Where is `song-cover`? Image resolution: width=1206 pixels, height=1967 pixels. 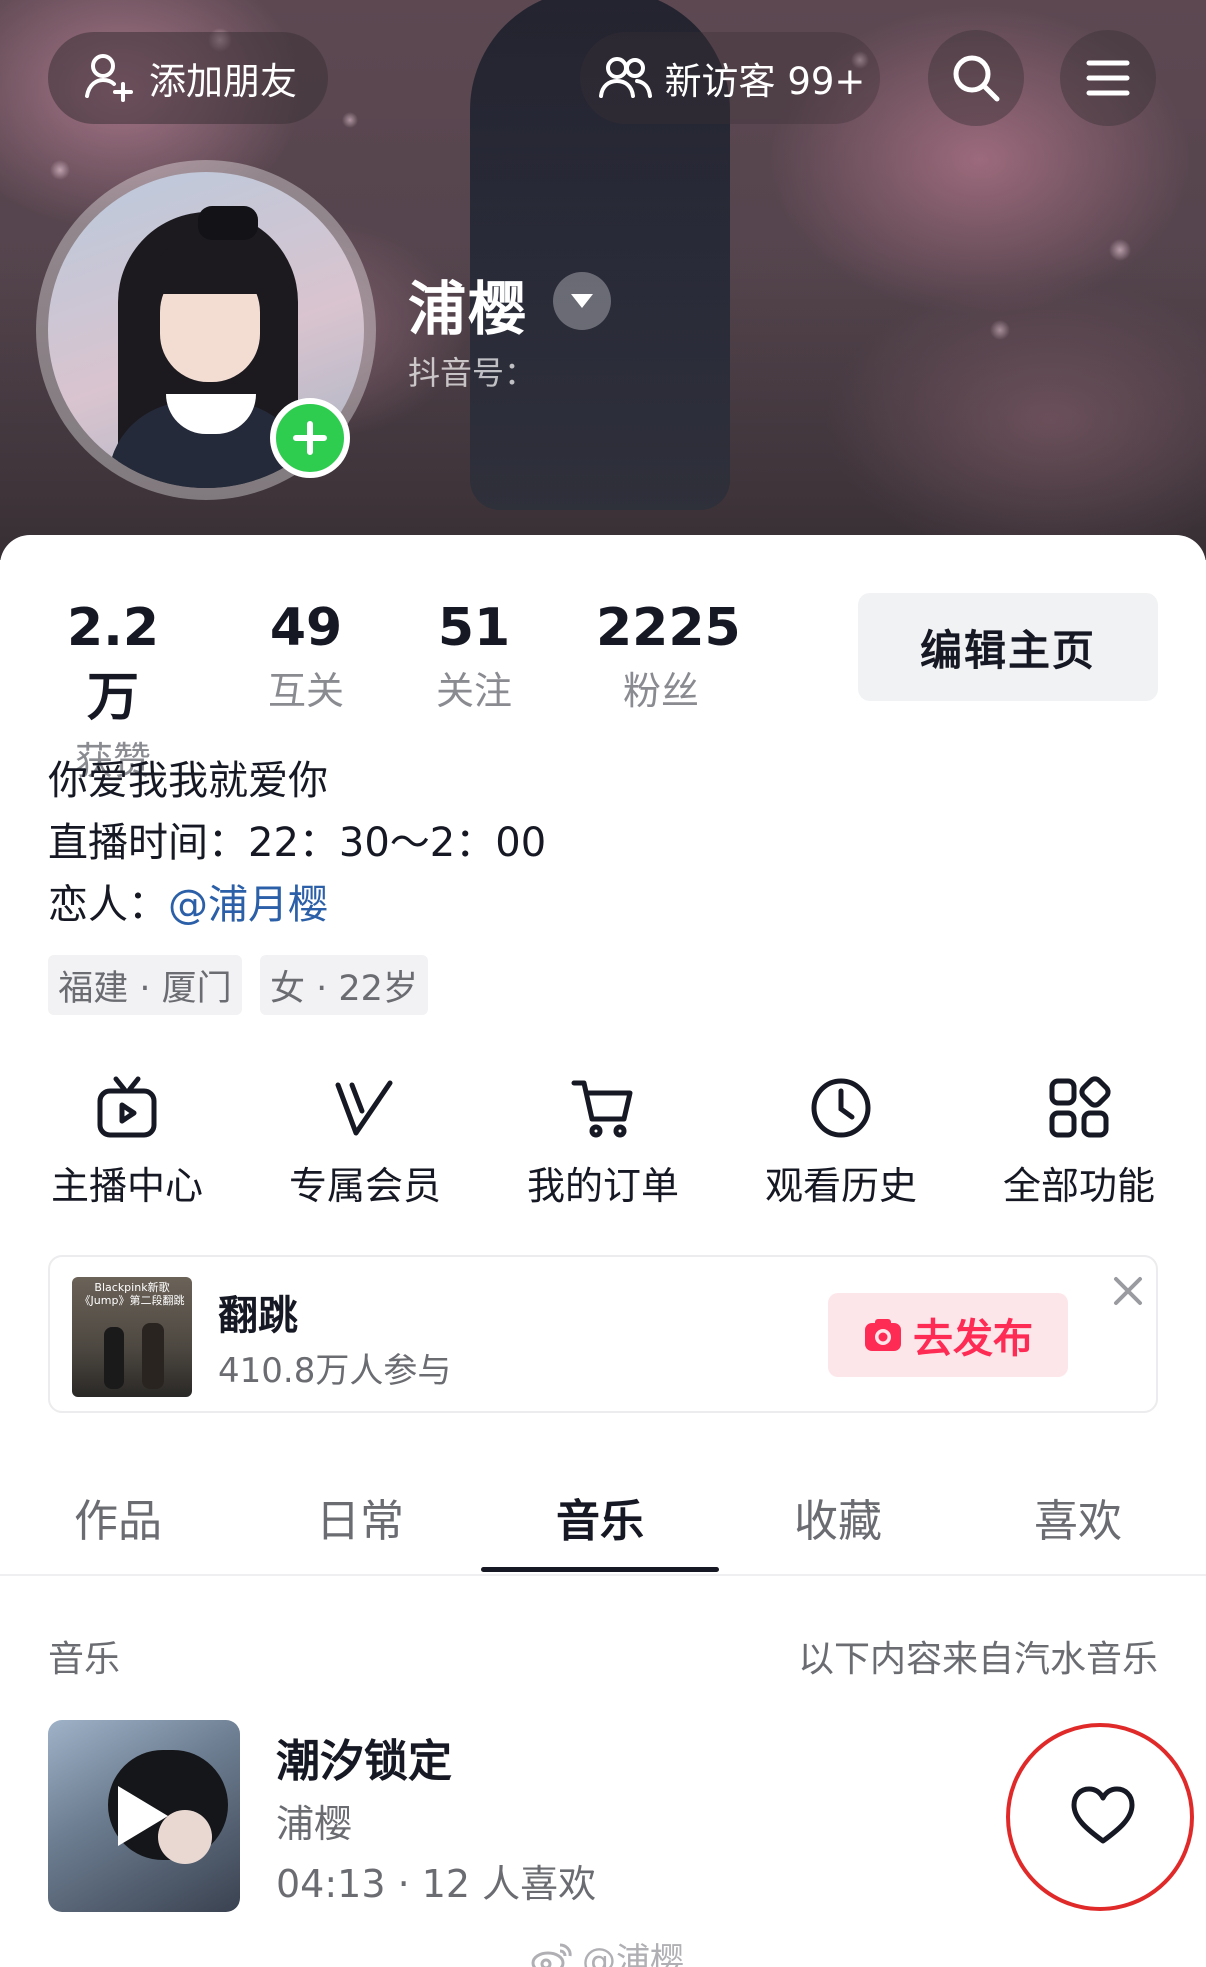 song-cover is located at coordinates (144, 1816).